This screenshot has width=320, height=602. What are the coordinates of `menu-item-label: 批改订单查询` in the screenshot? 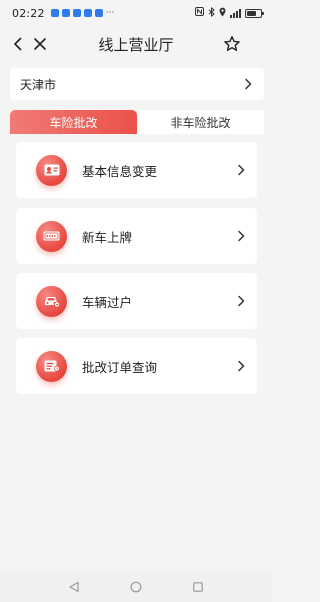 It's located at (120, 367).